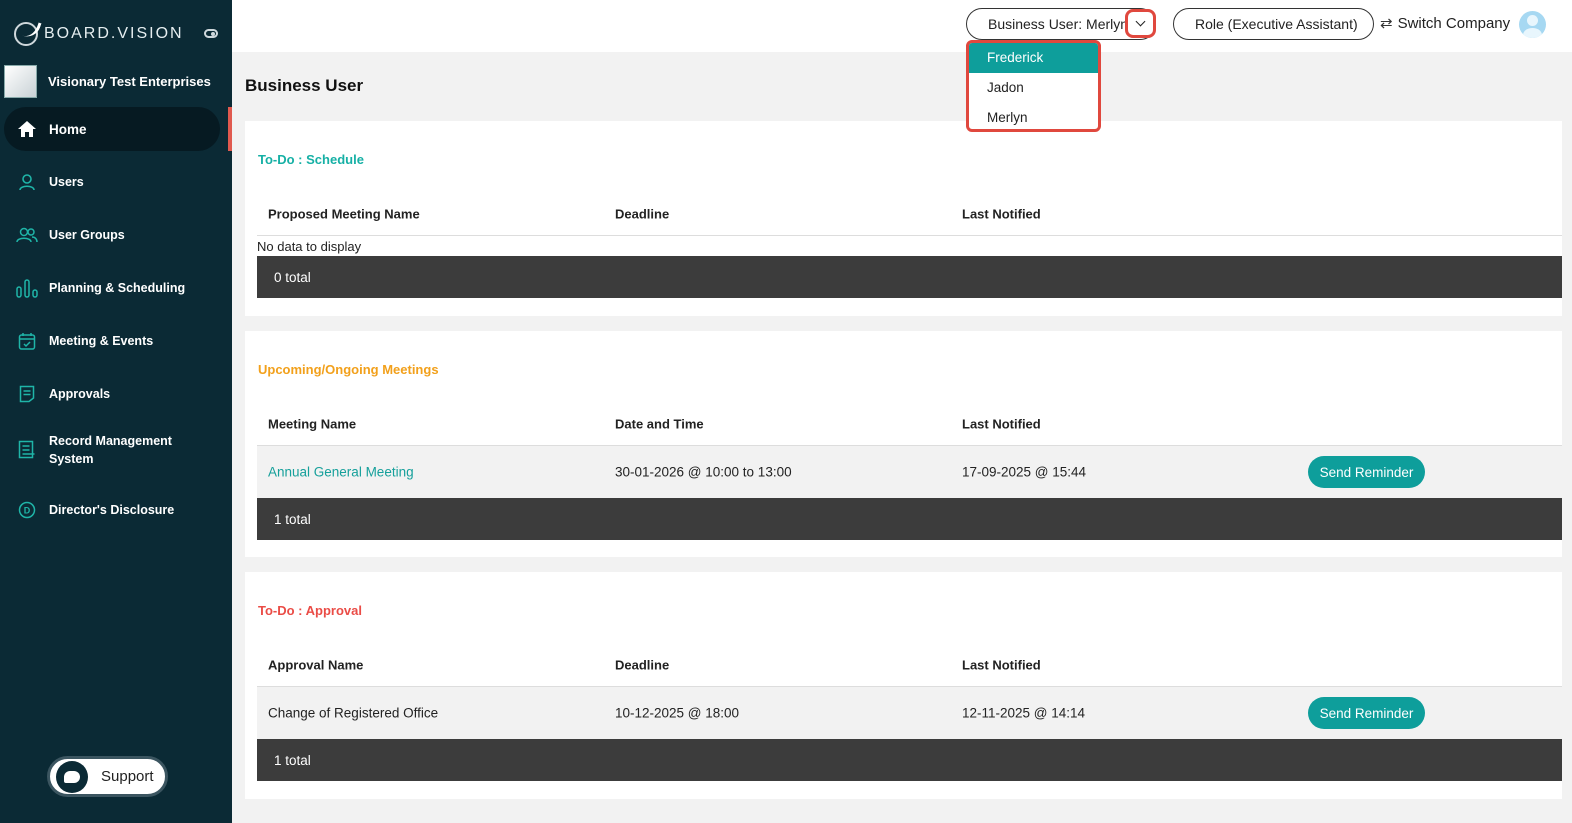 The width and height of the screenshot is (1572, 823). What do you see at coordinates (1454, 23) in the screenshot?
I see `switch-company-label: Switch Company` at bounding box center [1454, 23].